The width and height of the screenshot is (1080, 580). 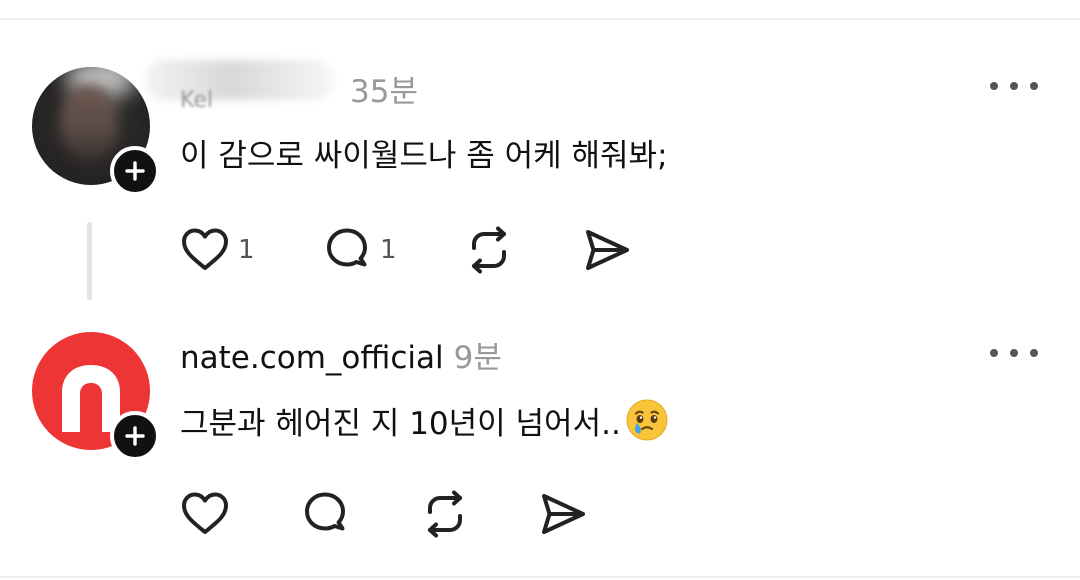 I want to click on like-button, so click(x=205, y=514).